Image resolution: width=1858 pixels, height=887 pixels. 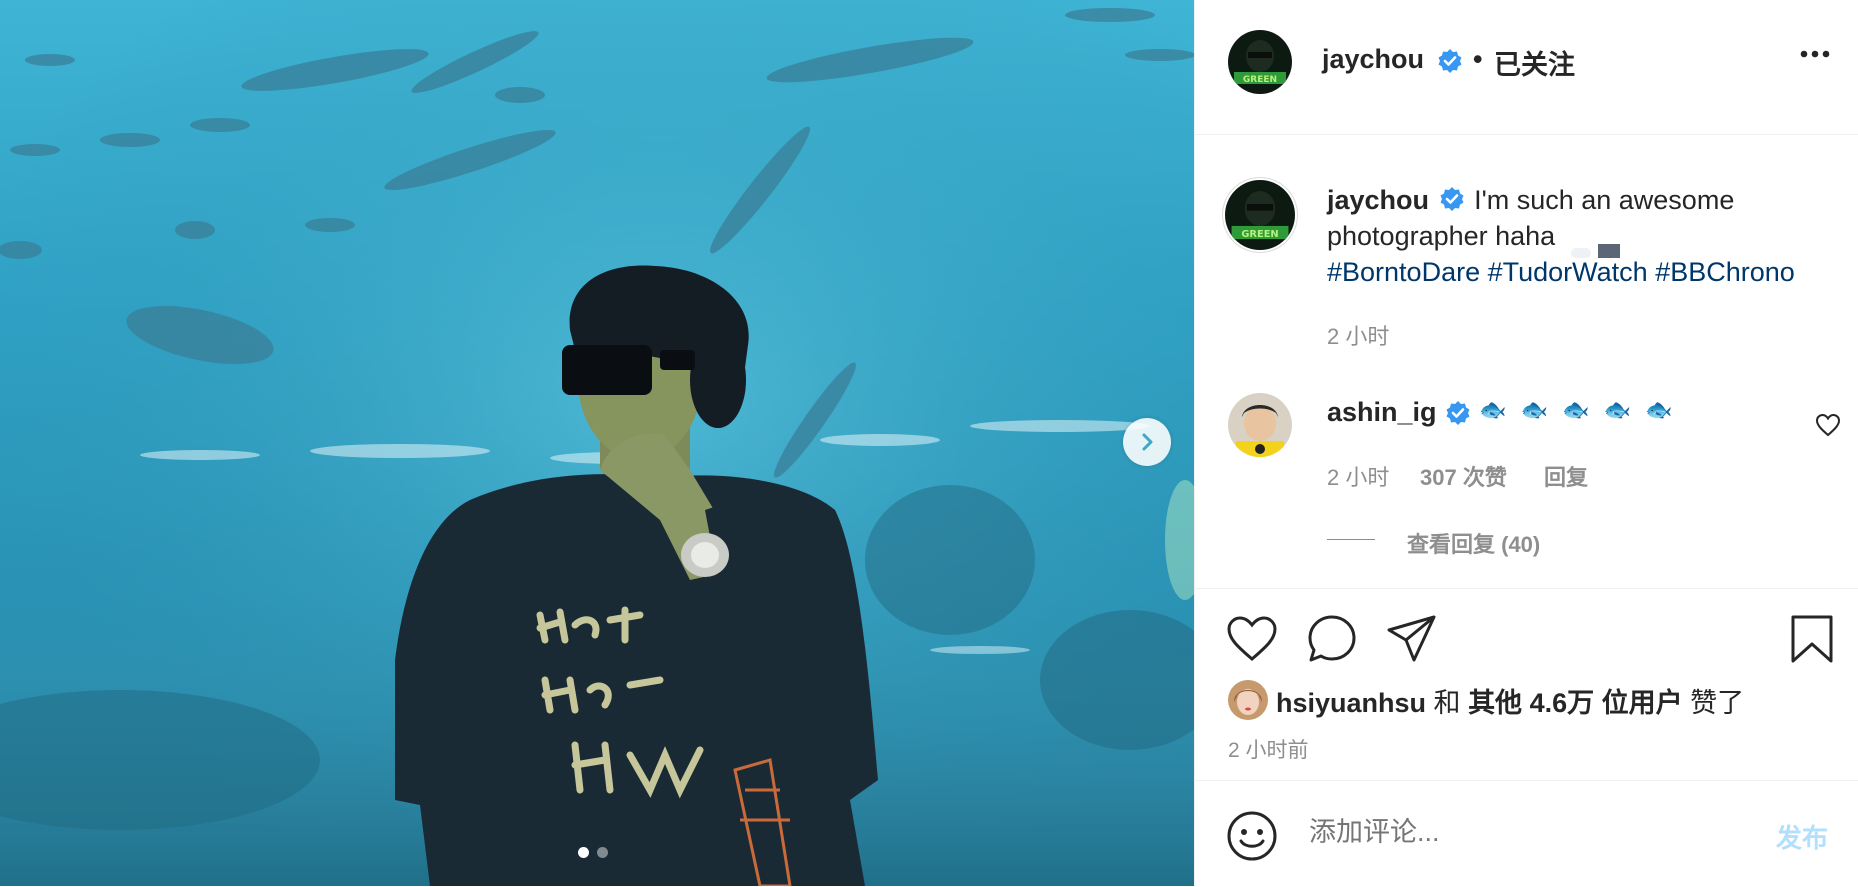 I want to click on comment-likes: 307 次赞, so click(x=1463, y=476).